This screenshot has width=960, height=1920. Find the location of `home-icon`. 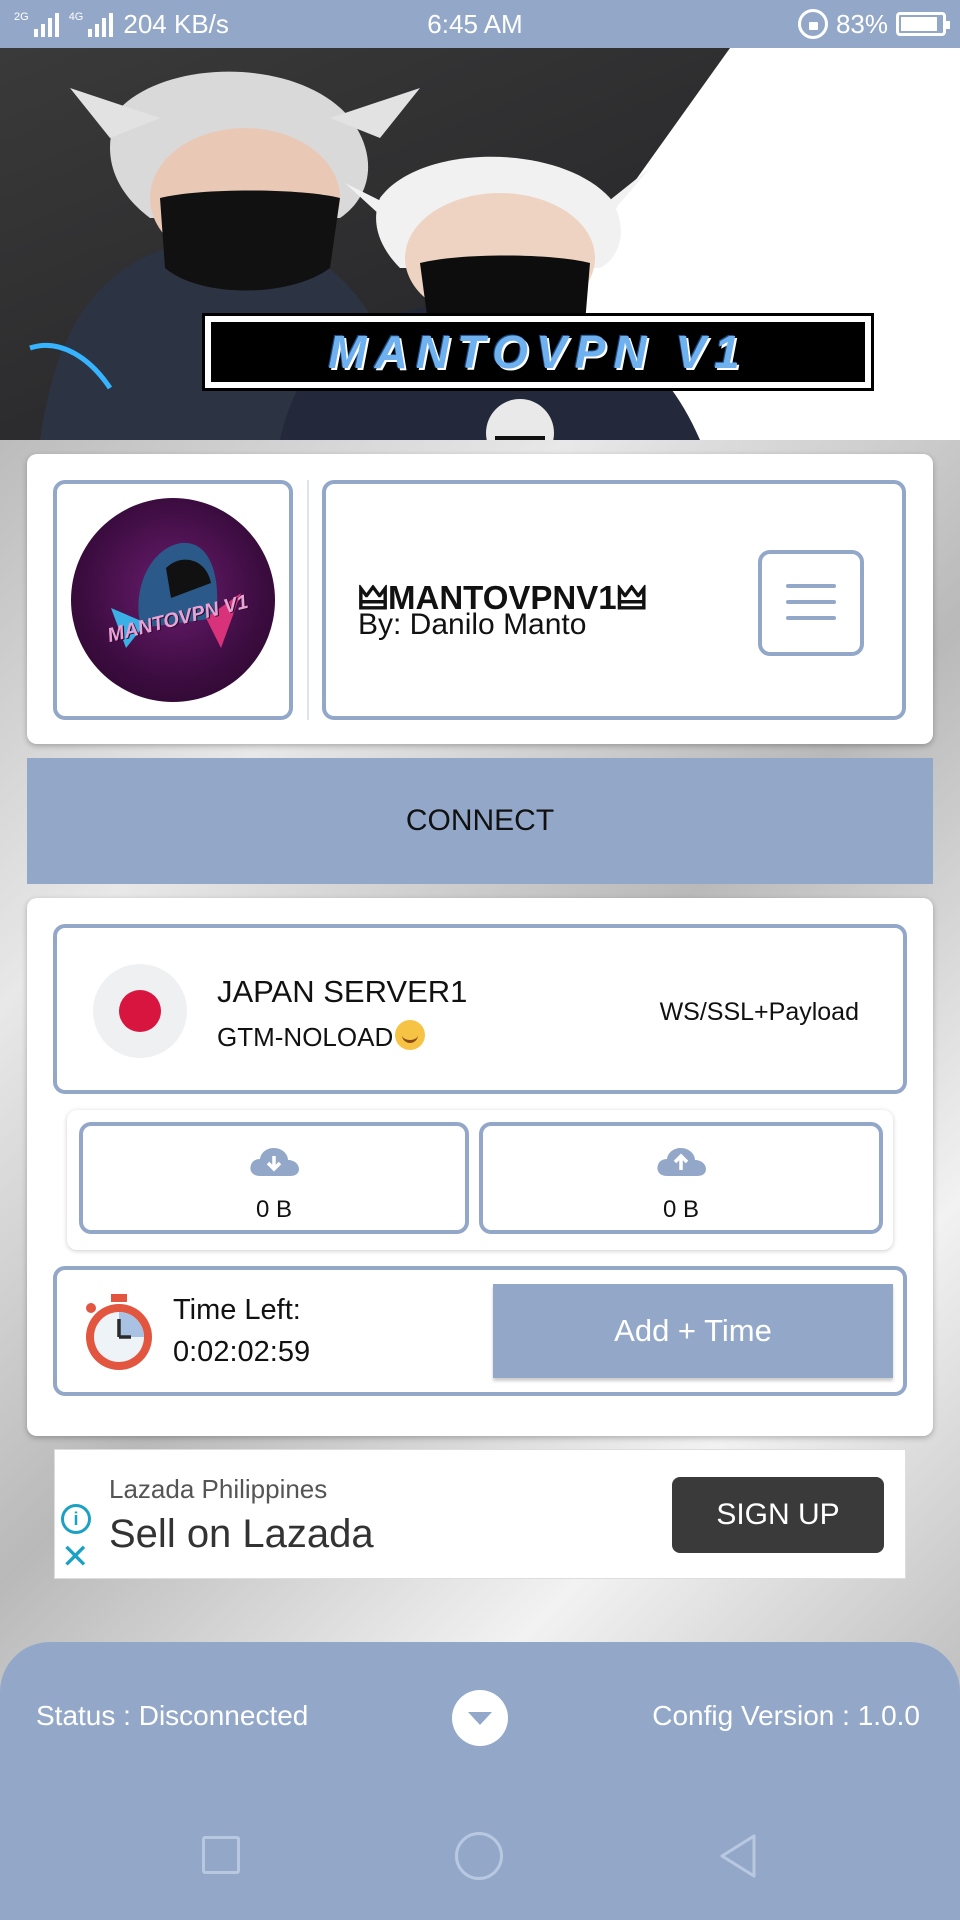

home-icon is located at coordinates (479, 1856).